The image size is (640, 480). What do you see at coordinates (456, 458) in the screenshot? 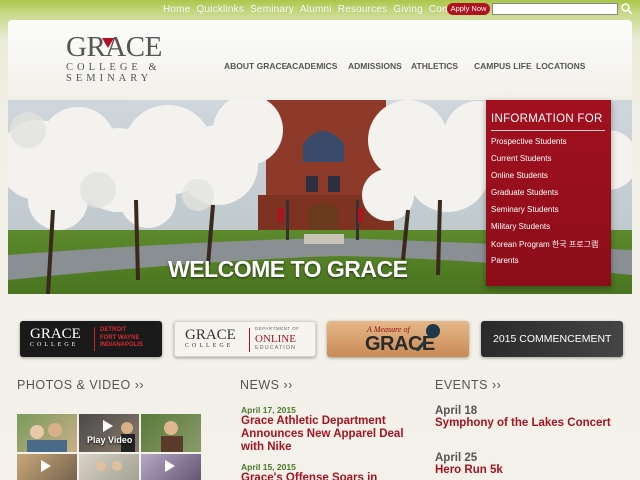
I see `event-date: April 25` at bounding box center [456, 458].